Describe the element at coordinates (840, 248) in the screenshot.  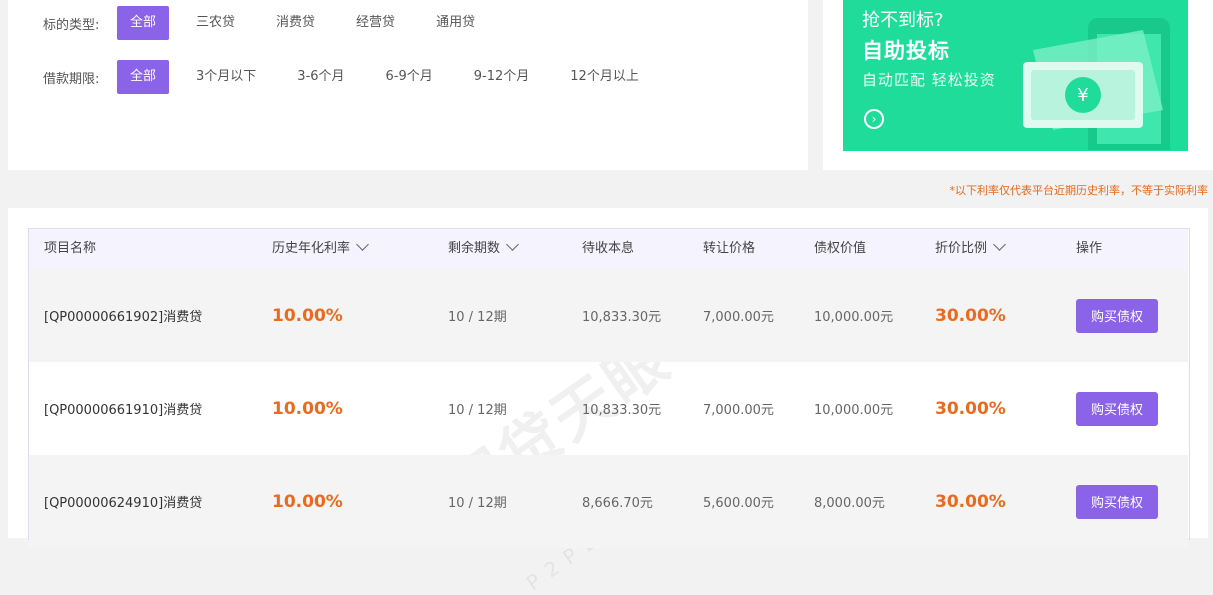
I see `header-value: 债权价值` at that location.